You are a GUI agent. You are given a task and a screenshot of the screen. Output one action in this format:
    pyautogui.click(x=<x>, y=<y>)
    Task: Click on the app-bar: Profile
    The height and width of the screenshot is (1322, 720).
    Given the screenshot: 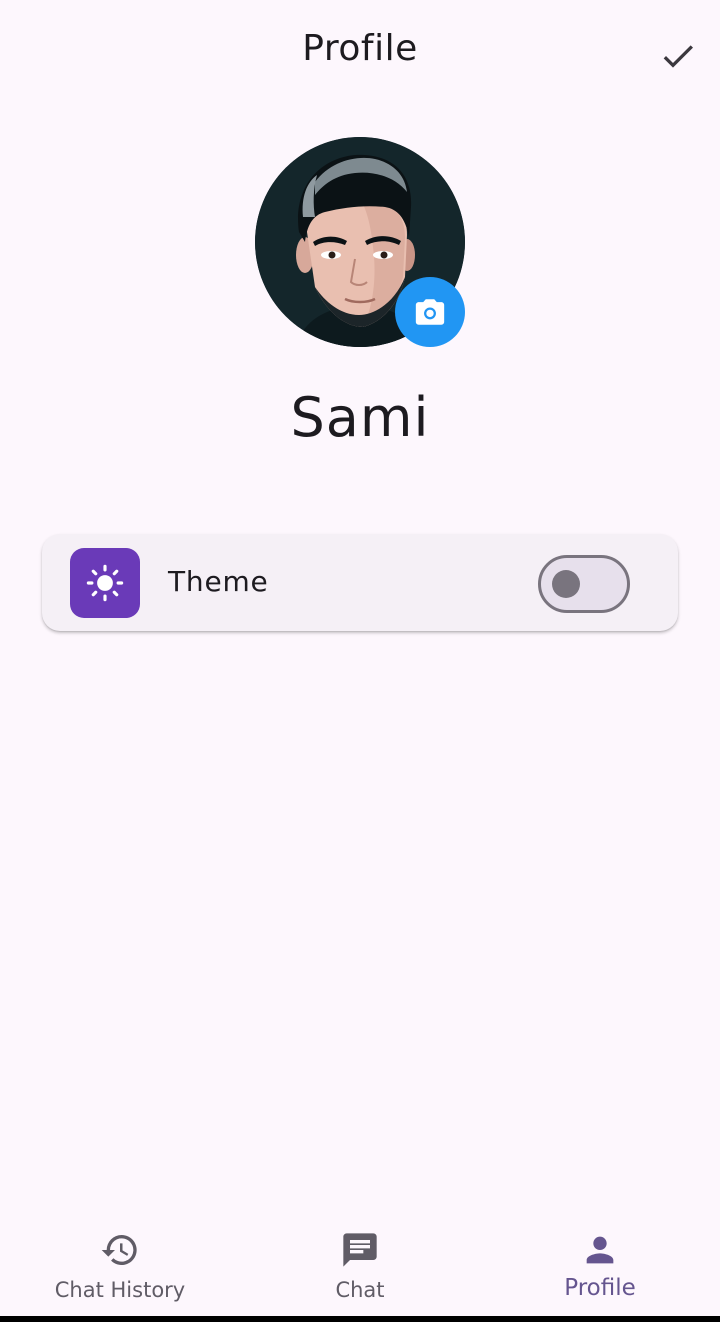 What is the action you would take?
    pyautogui.click(x=360, y=53)
    